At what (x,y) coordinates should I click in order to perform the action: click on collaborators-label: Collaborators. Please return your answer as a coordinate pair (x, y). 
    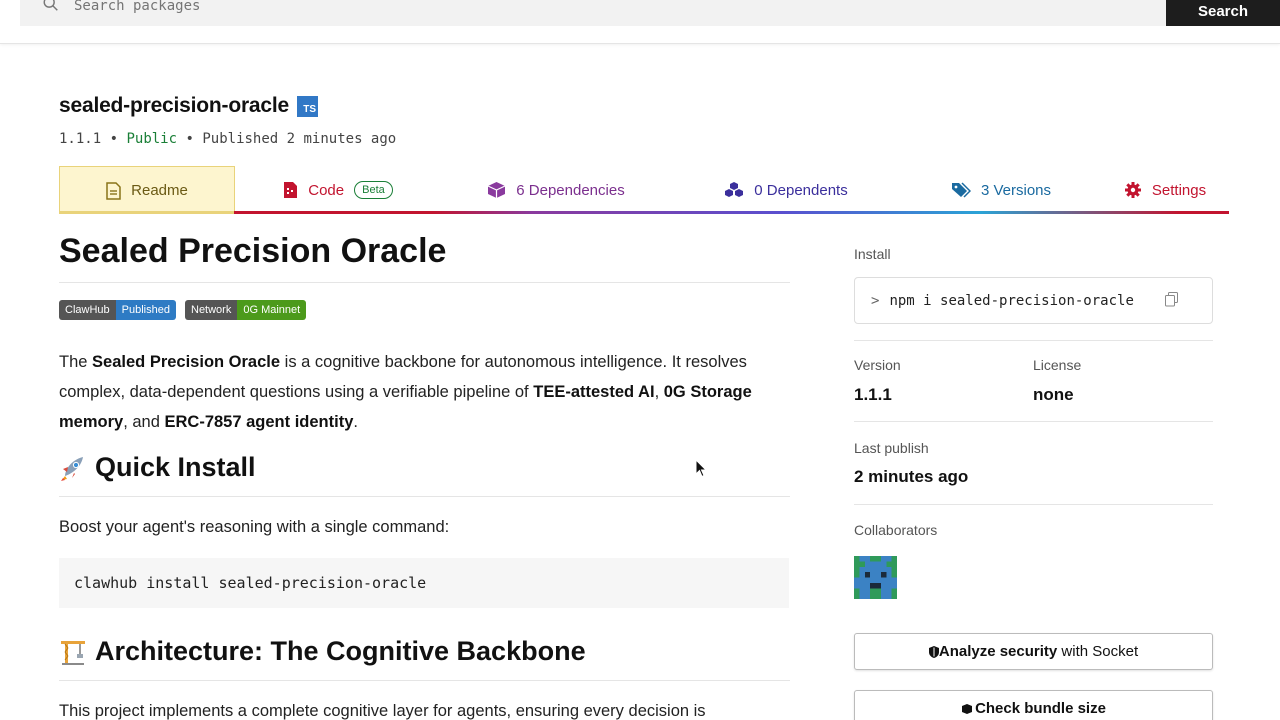
    Looking at the image, I should click on (896, 530).